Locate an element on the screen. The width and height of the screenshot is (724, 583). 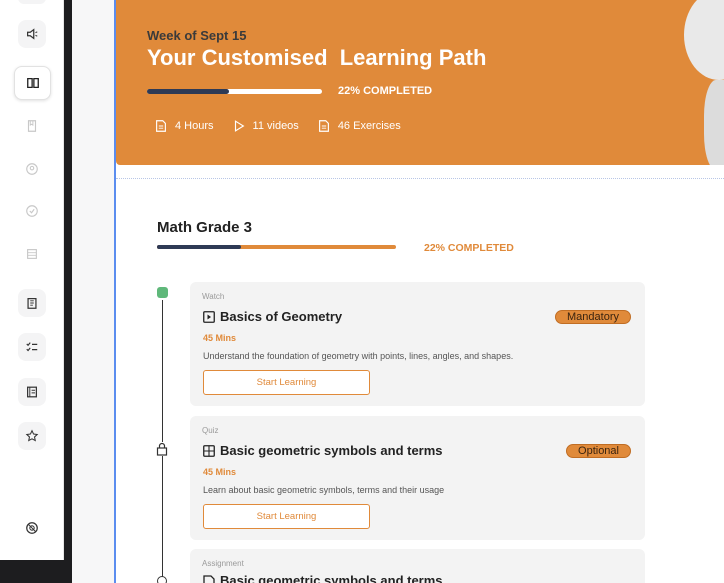
section-divider is located at coordinates (420, 178).